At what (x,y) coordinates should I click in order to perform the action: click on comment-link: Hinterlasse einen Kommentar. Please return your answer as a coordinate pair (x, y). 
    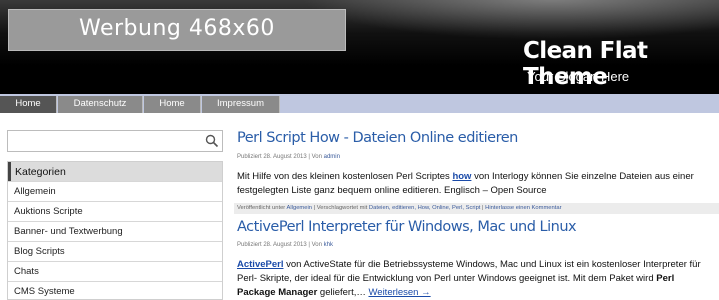
    Looking at the image, I should click on (523, 208).